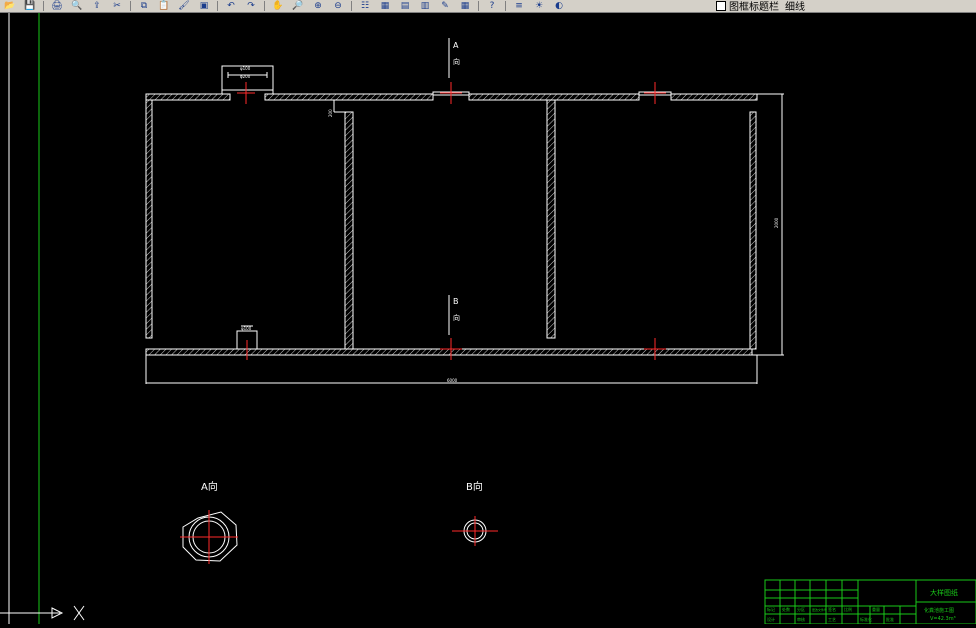 This screenshot has height=628, width=976. Describe the element at coordinates (754, 7) in the screenshot. I see `layer-name: 图框标题栏` at that location.